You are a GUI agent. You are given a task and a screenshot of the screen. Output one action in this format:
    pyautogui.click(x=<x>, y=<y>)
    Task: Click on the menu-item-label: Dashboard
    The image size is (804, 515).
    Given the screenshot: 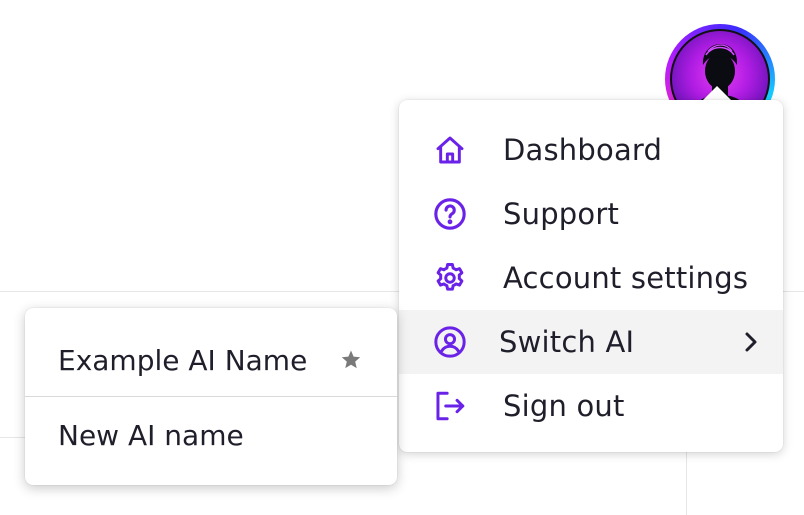 What is the action you would take?
    pyautogui.click(x=583, y=150)
    